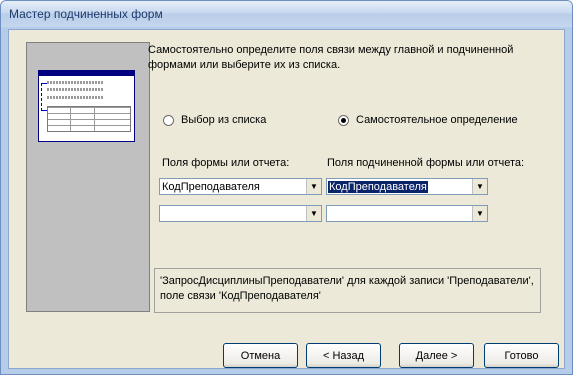 This screenshot has width=573, height=375. I want to click on link-arrow-icon, so click(44, 97).